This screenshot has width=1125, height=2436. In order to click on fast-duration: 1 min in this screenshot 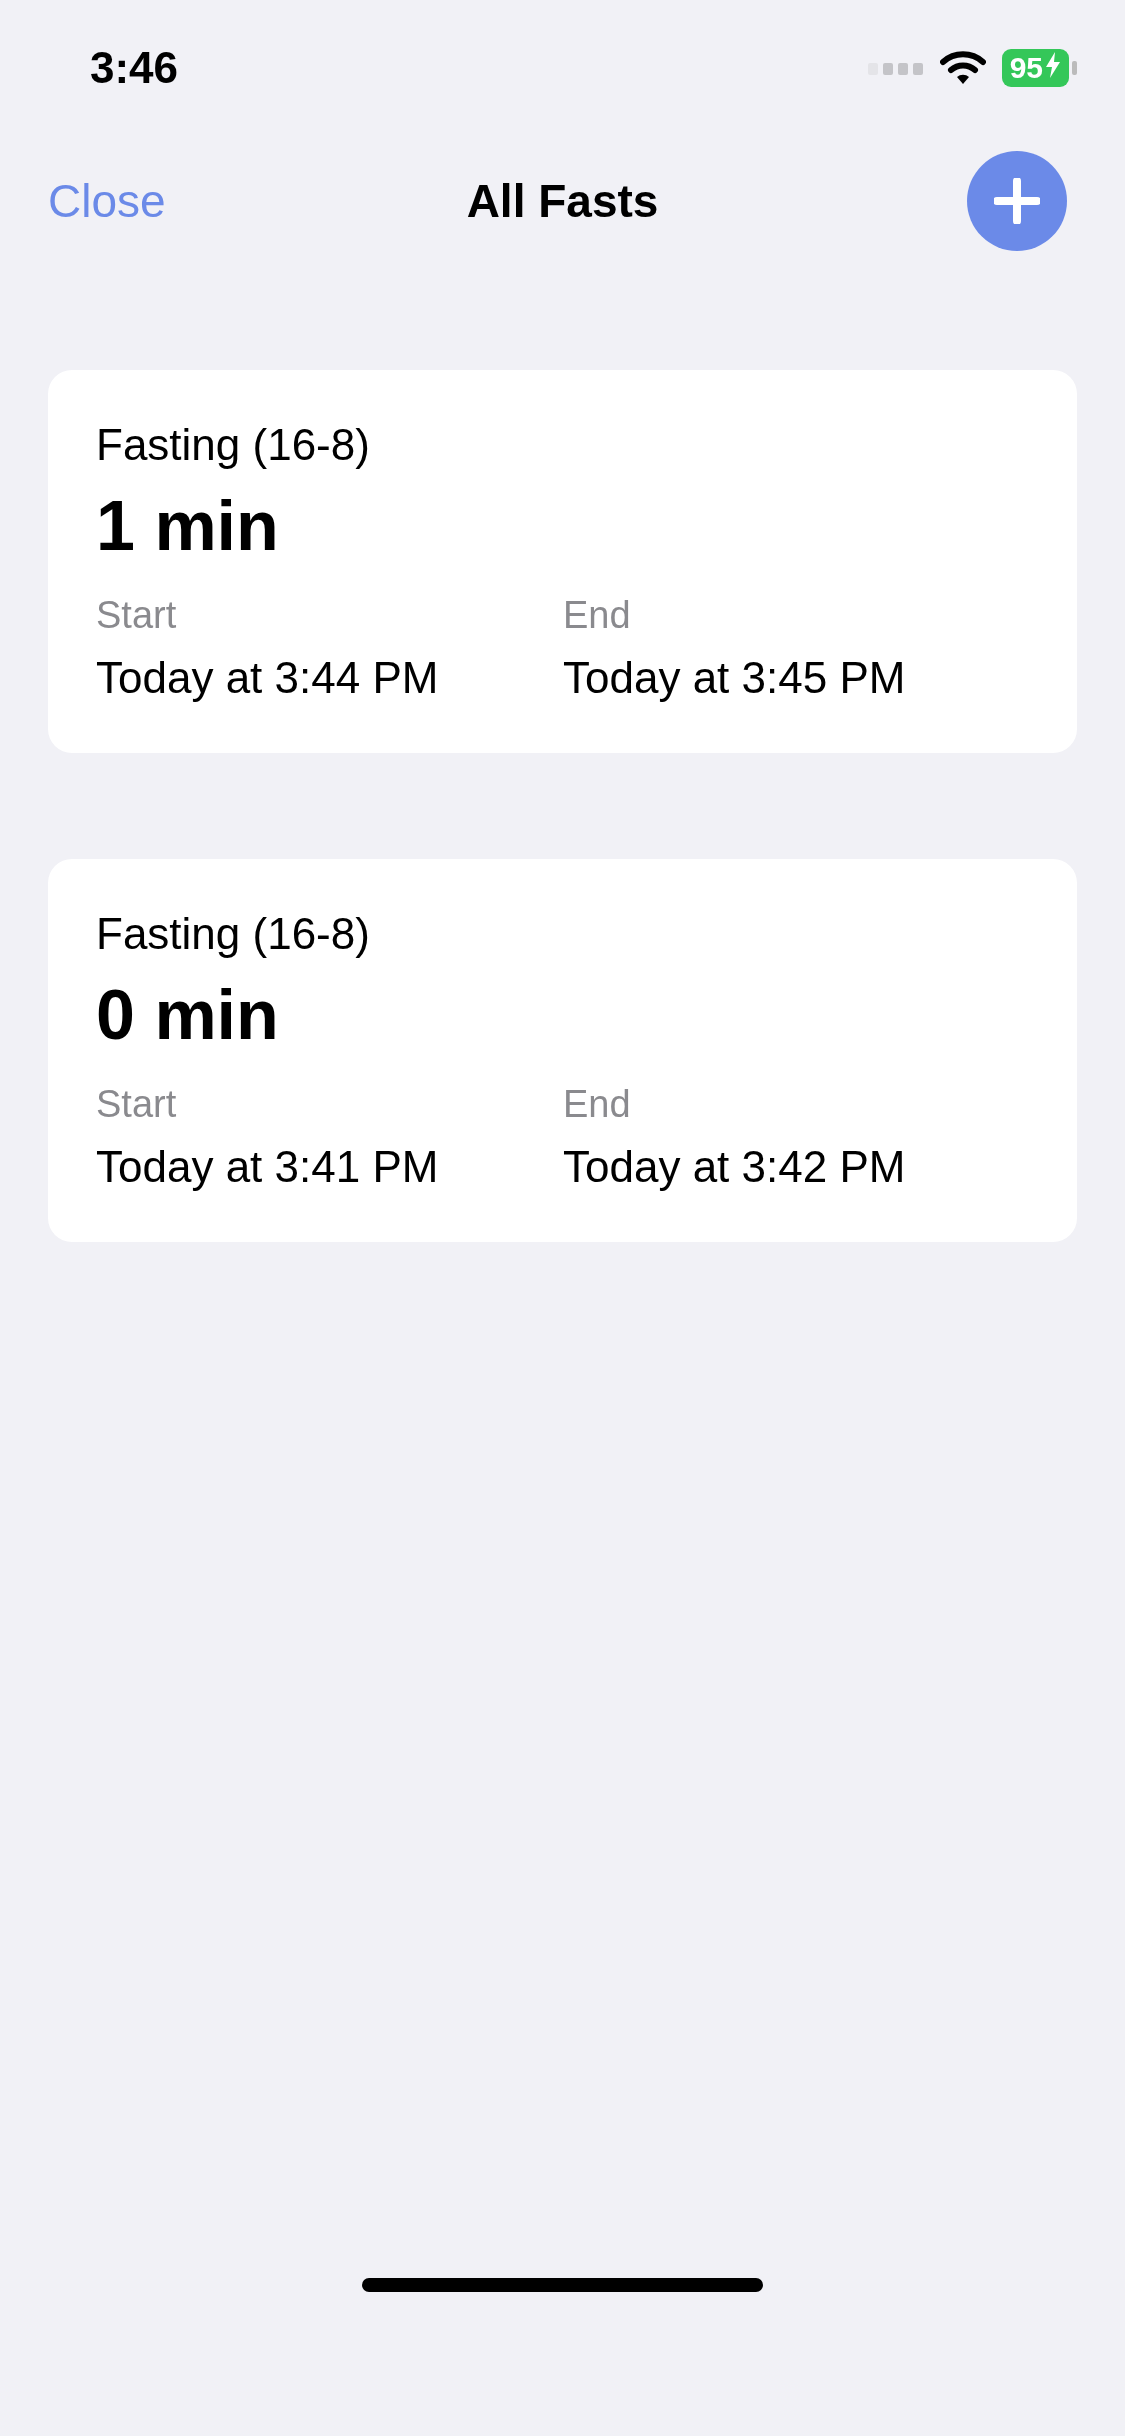, I will do `click(188, 526)`.